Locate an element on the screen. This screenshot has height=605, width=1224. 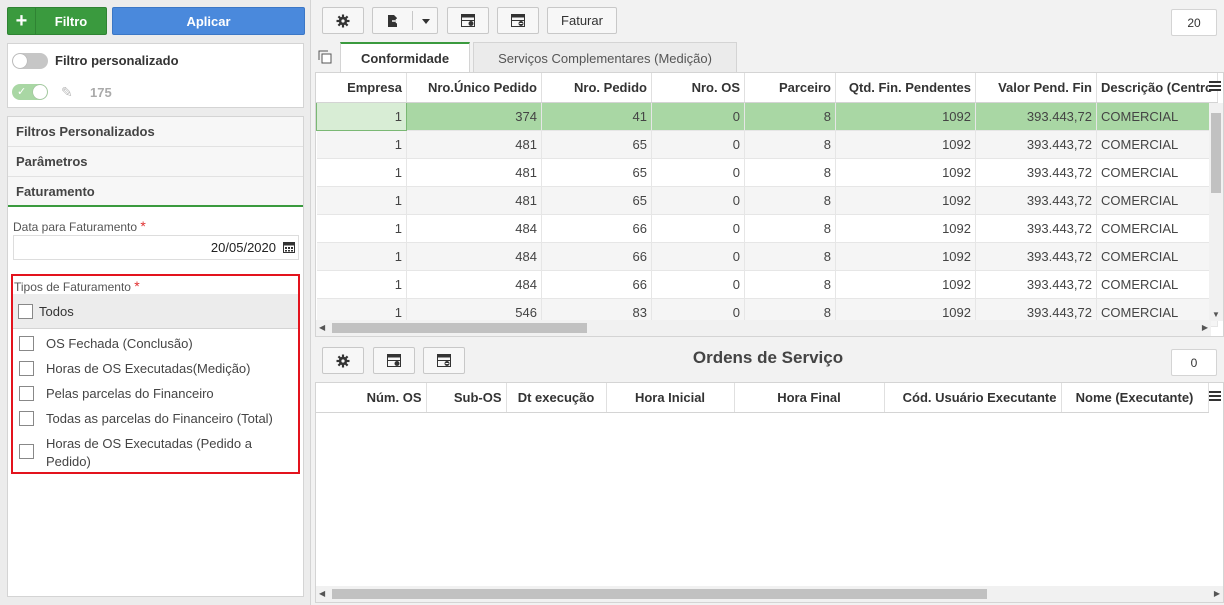
pencil-icon: ✎ is located at coordinates (67, 92).